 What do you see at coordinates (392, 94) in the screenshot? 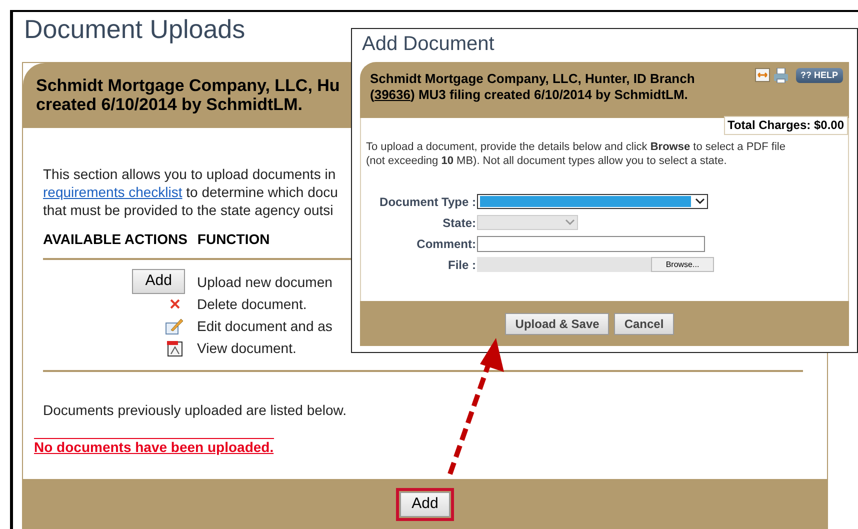
I see `filing-link: 39636` at bounding box center [392, 94].